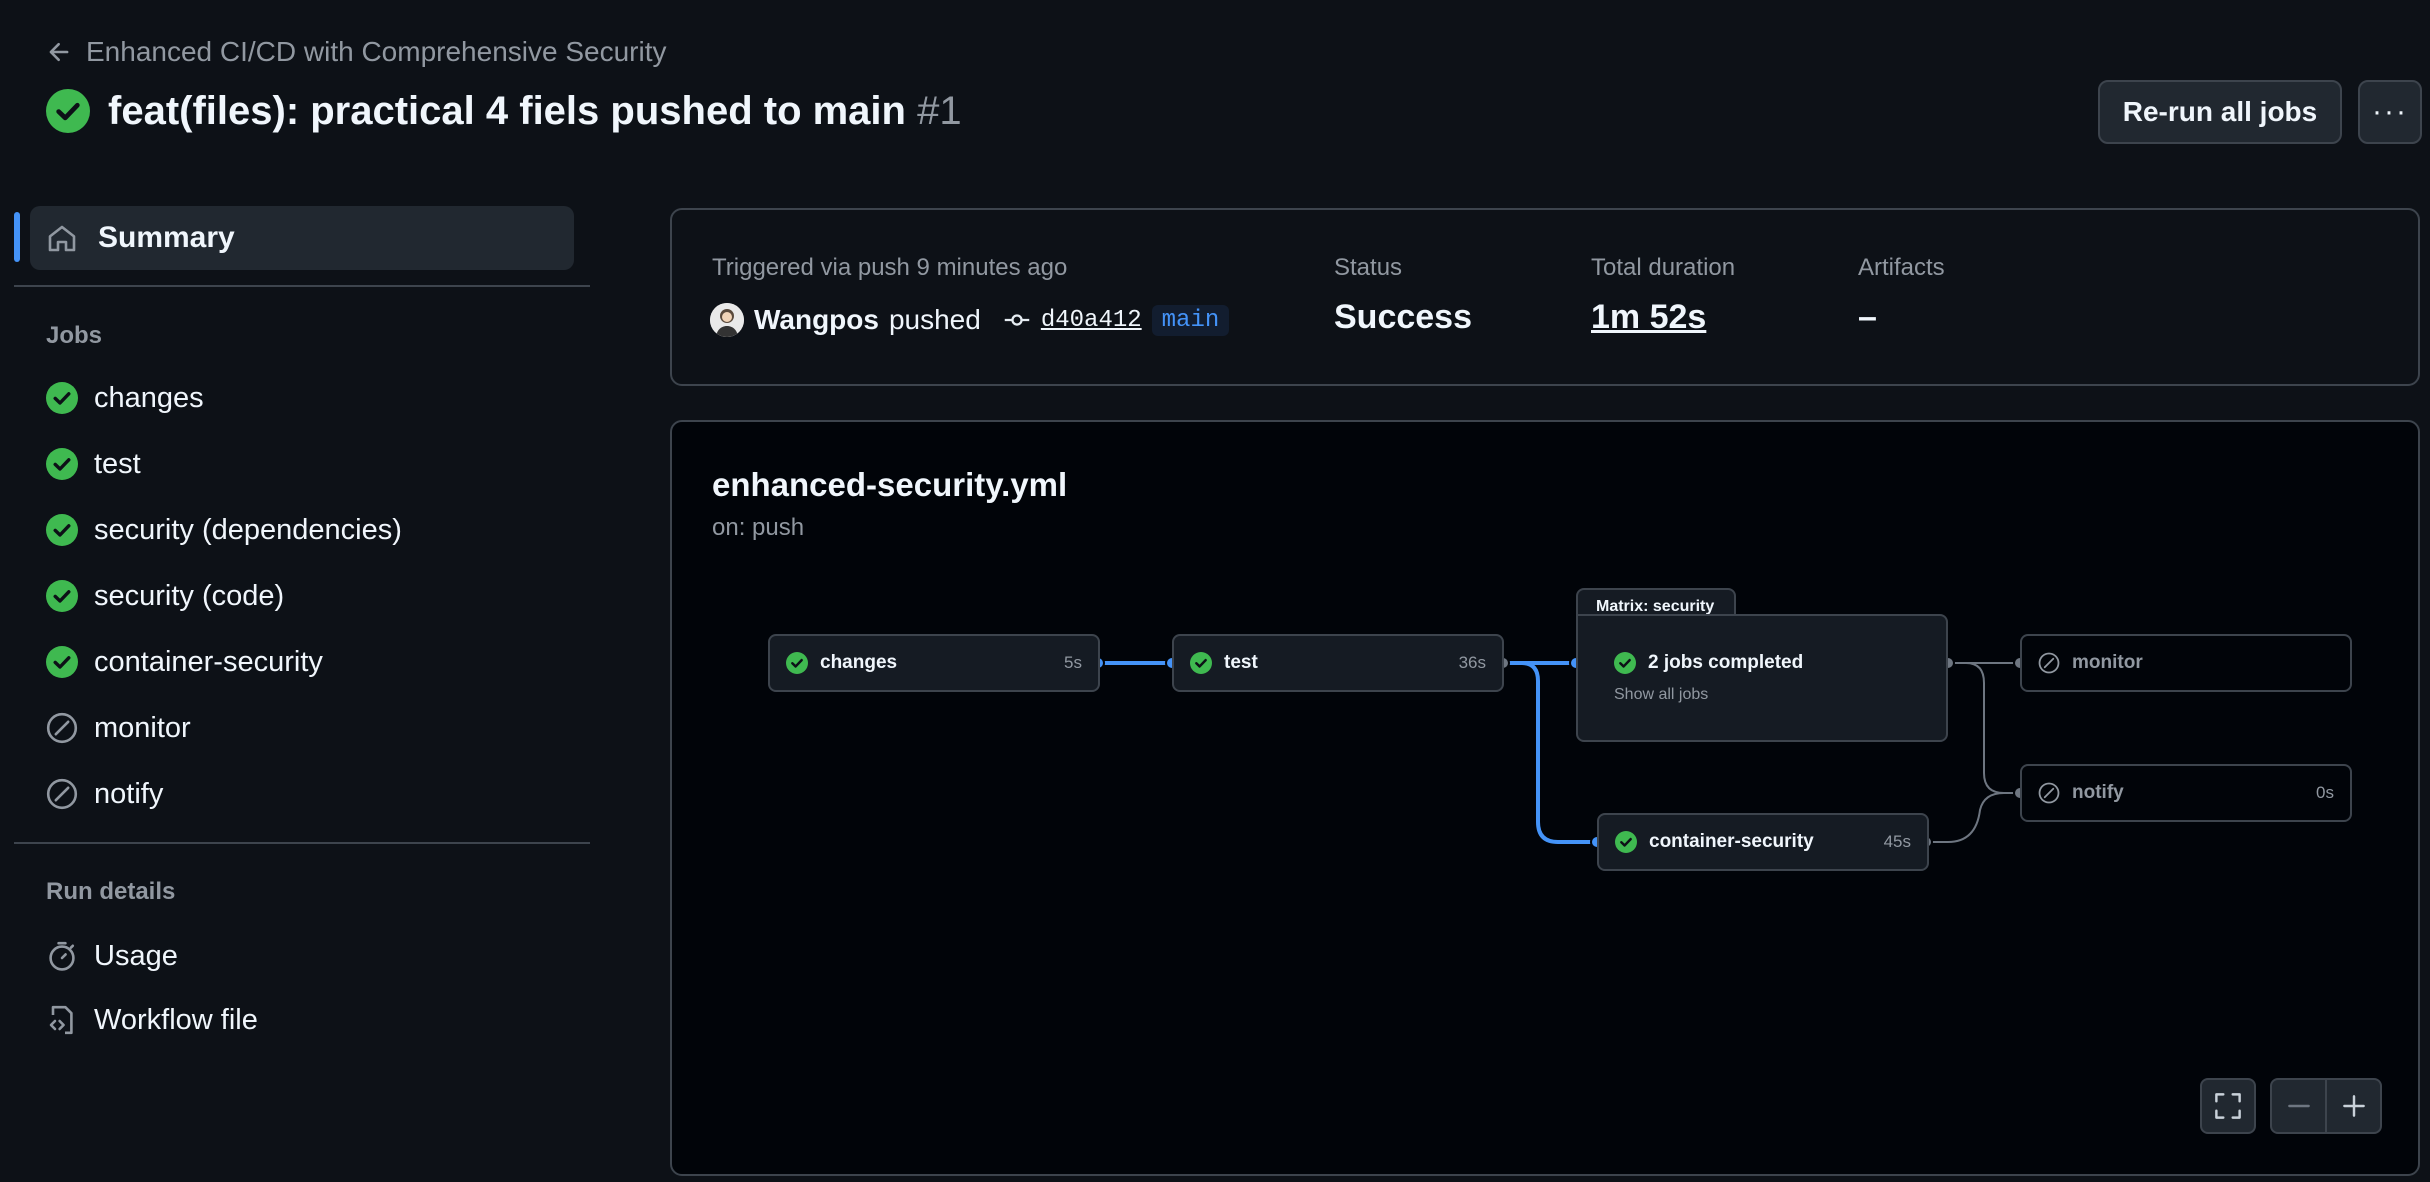  Describe the element at coordinates (1897, 841) in the screenshot. I see `job-duration: 45s` at that location.